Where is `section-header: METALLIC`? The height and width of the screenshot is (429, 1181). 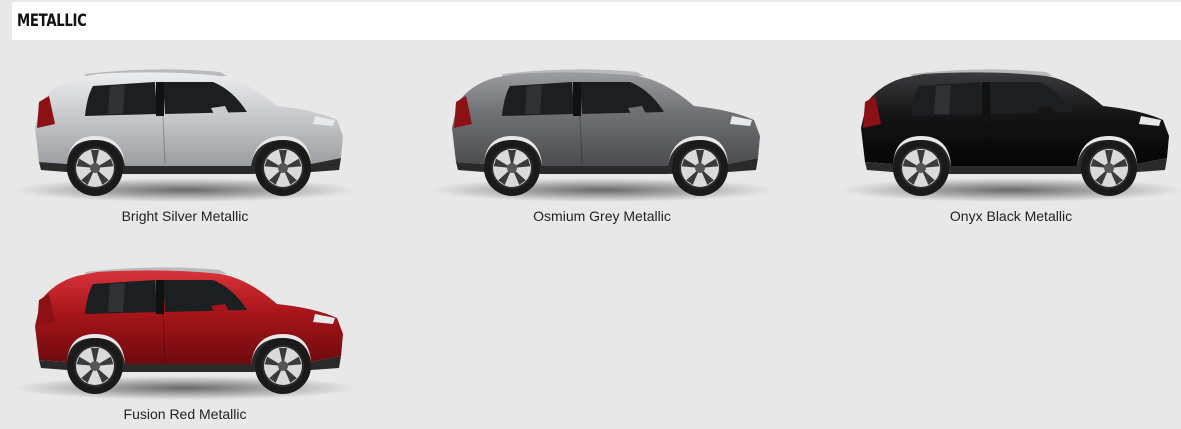 section-header: METALLIC is located at coordinates (596, 21).